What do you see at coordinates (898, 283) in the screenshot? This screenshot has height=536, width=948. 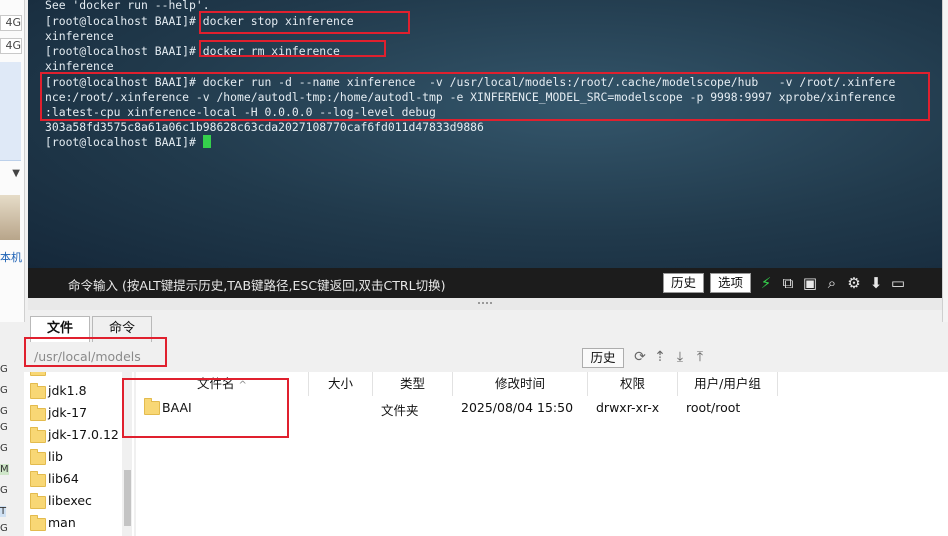 I see `maximize-icon: ▭` at bounding box center [898, 283].